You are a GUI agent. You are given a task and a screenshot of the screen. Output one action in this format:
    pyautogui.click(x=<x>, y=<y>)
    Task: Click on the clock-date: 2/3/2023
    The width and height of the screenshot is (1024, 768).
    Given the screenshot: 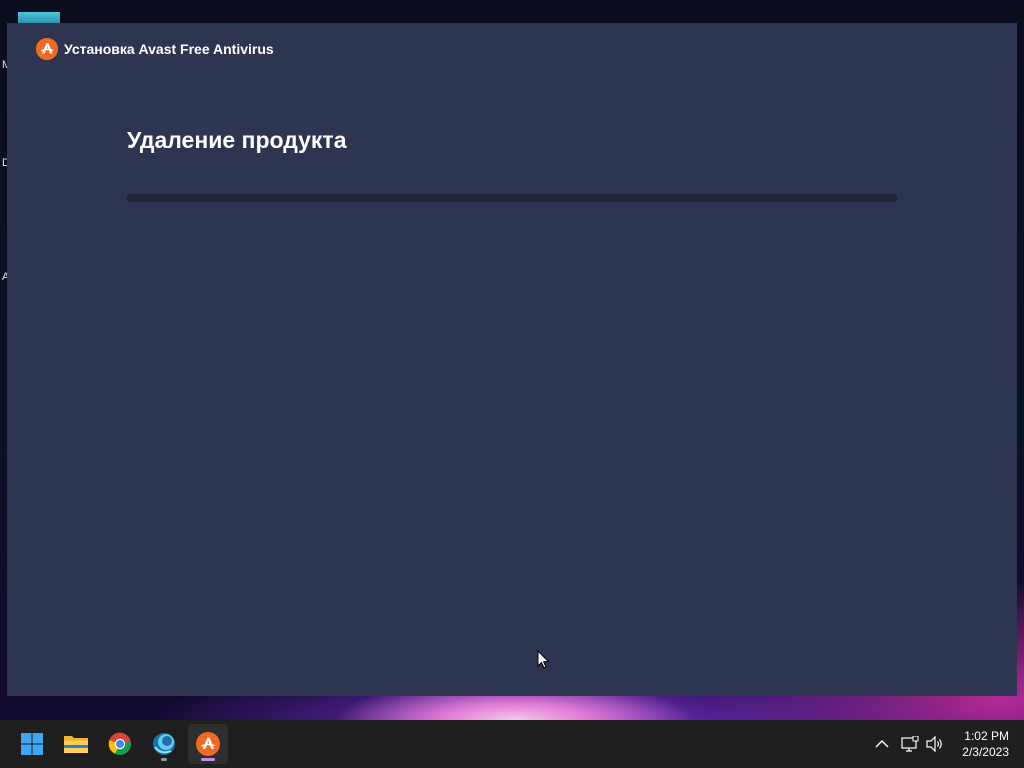 What is the action you would take?
    pyautogui.click(x=985, y=752)
    